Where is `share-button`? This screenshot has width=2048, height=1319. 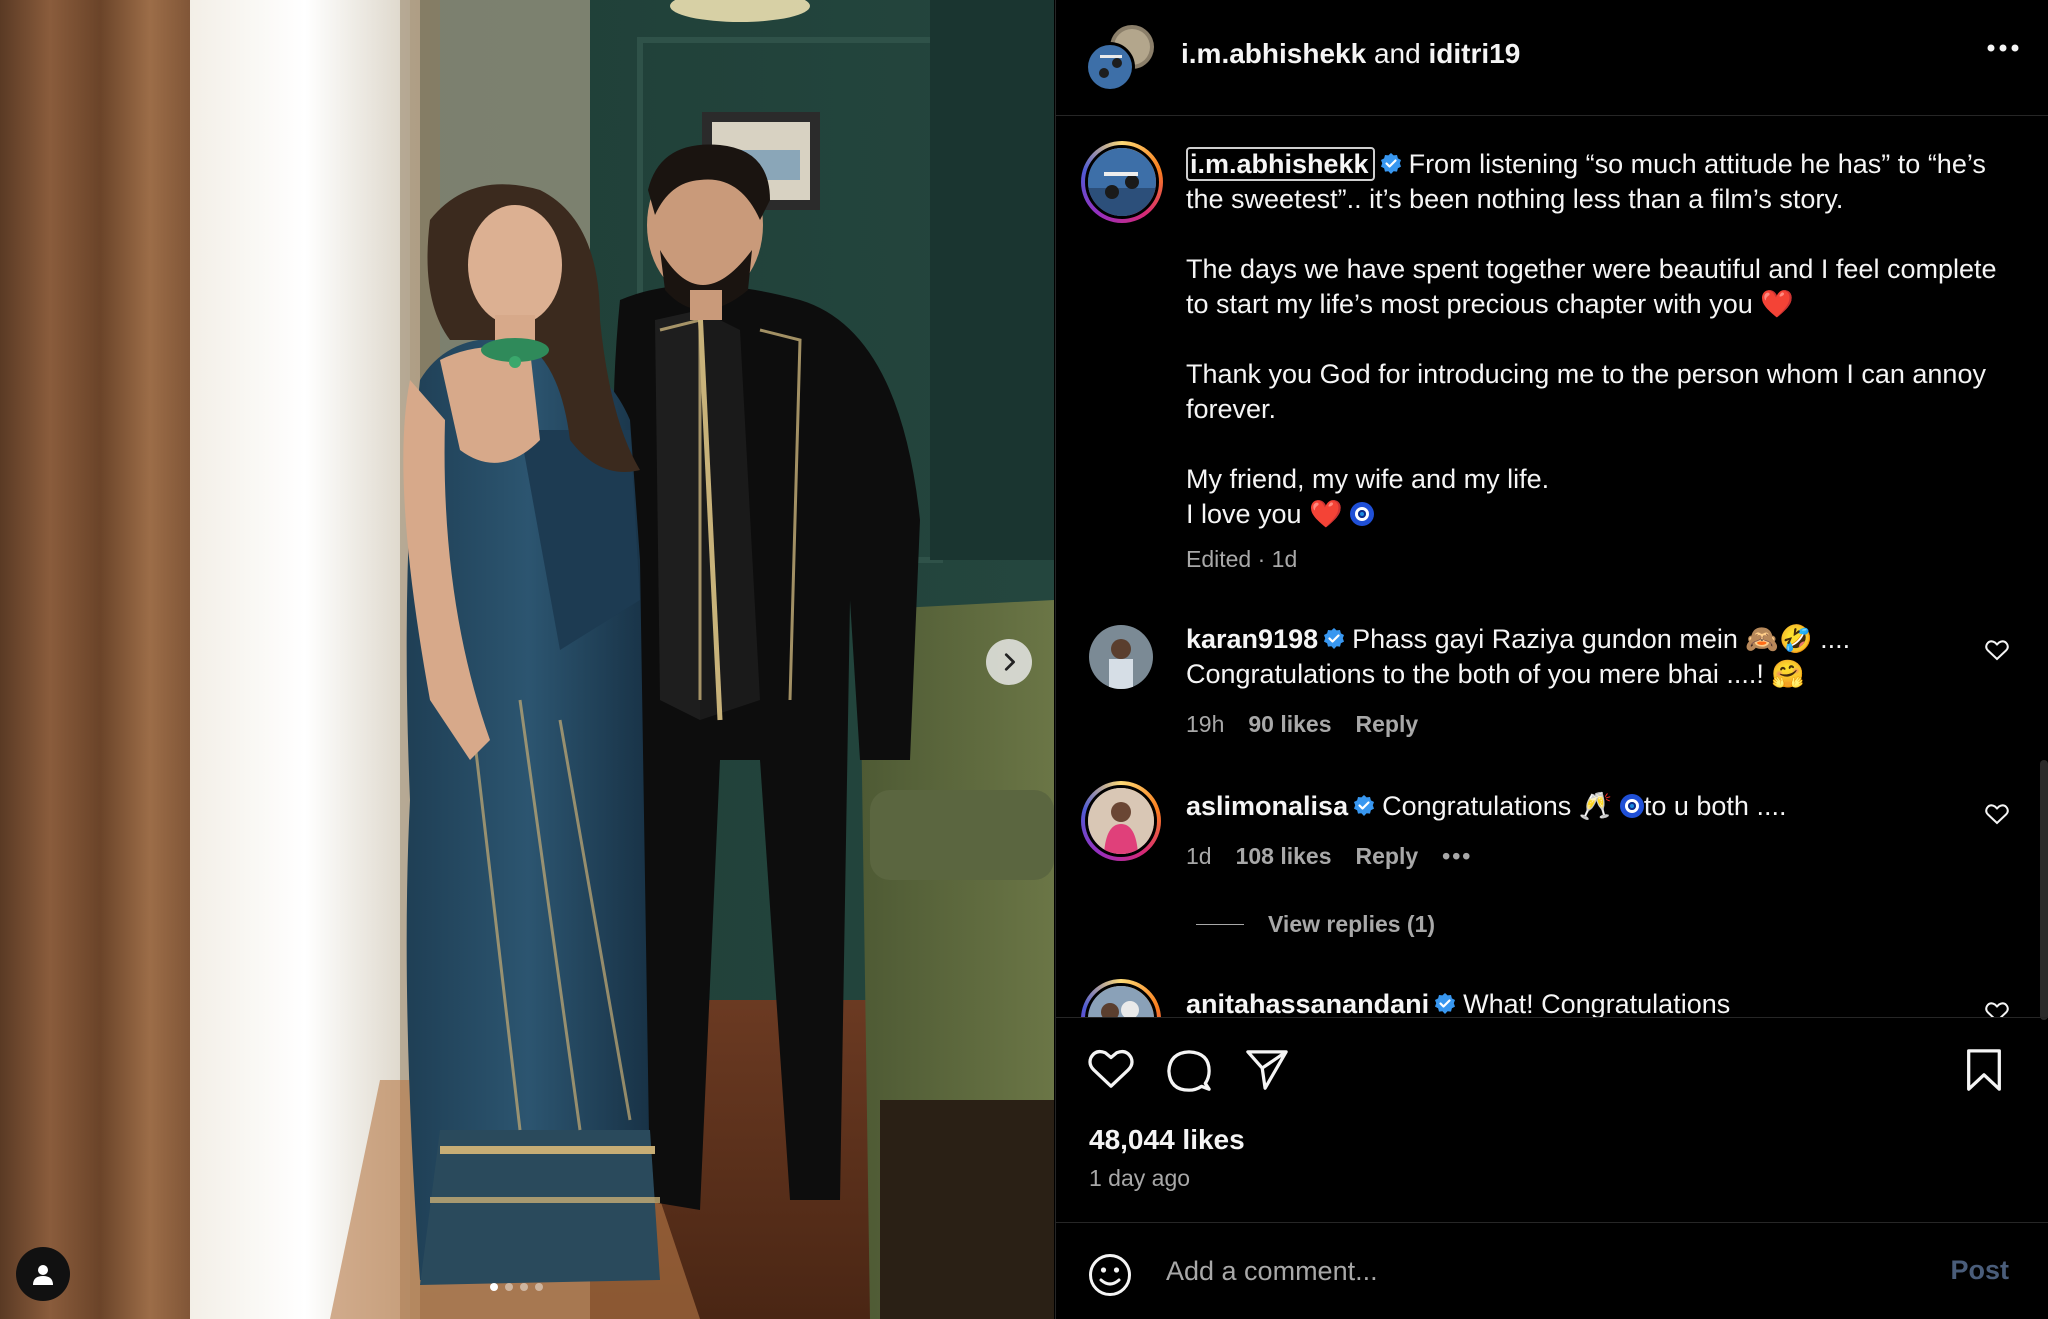
share-button is located at coordinates (1267, 1072).